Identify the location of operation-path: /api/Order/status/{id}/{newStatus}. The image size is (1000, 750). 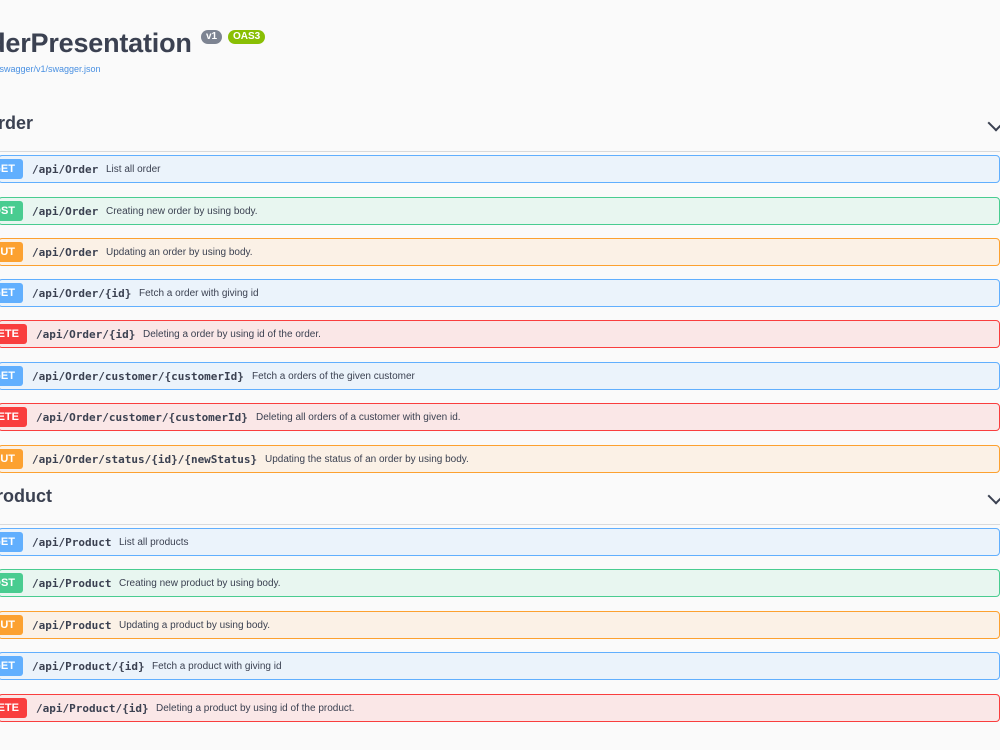
(145, 459).